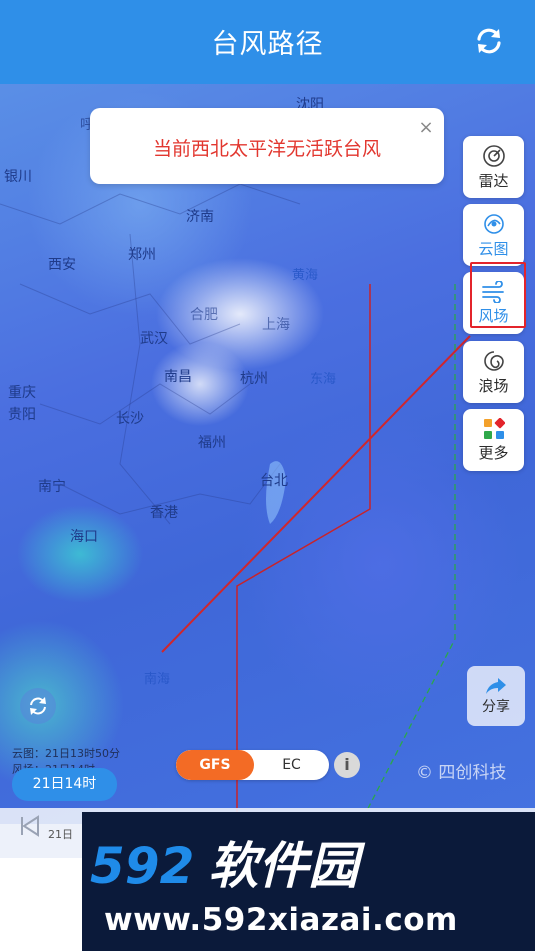  What do you see at coordinates (493, 360) in the screenshot?
I see `wave-icon` at bounding box center [493, 360].